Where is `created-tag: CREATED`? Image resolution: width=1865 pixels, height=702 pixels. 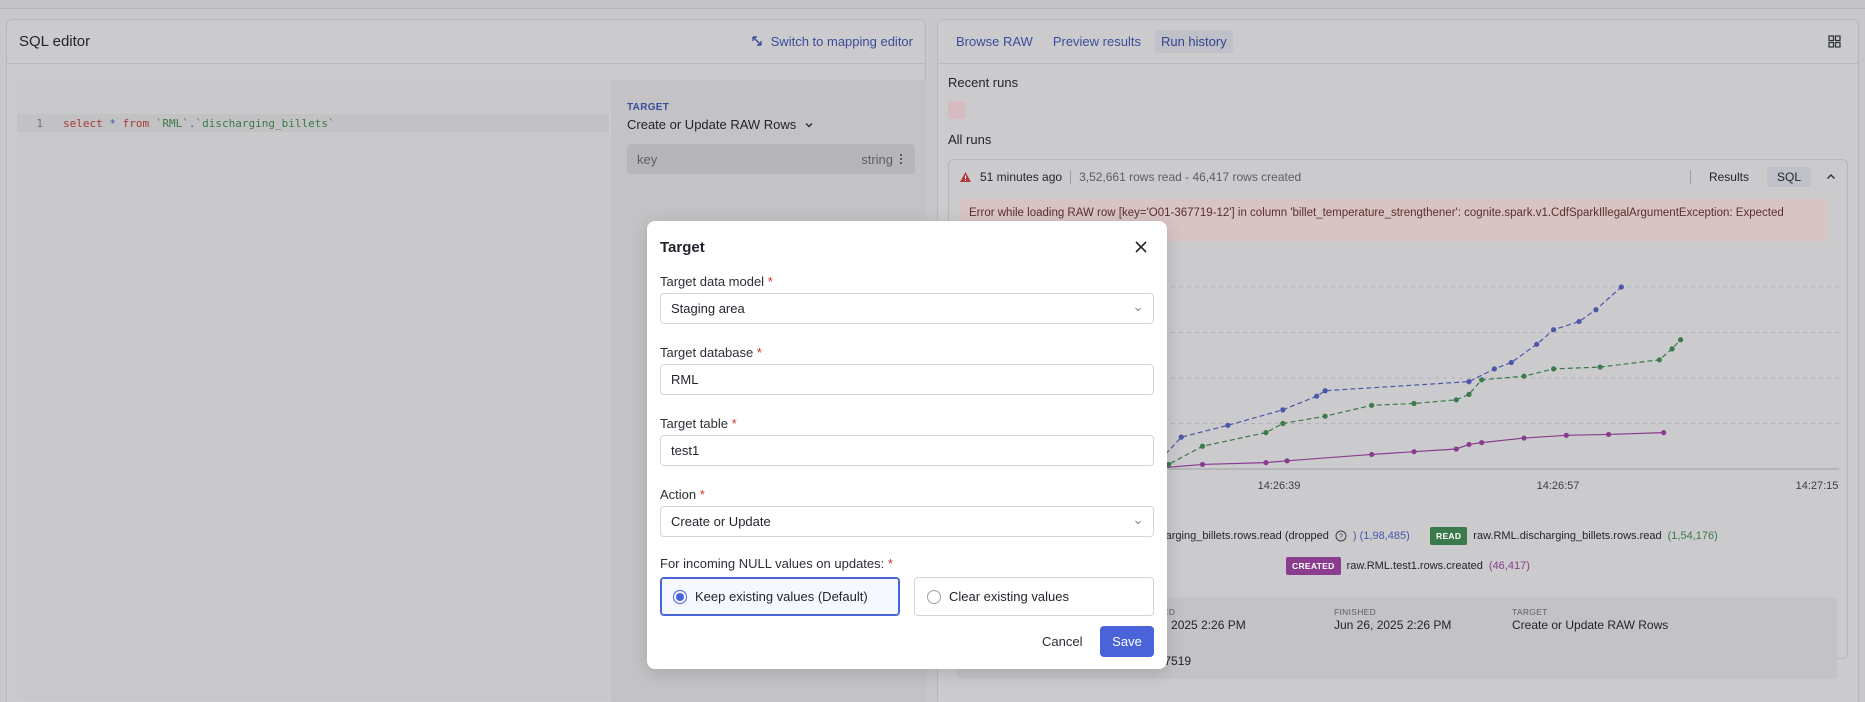
created-tag: CREATED is located at coordinates (1313, 566).